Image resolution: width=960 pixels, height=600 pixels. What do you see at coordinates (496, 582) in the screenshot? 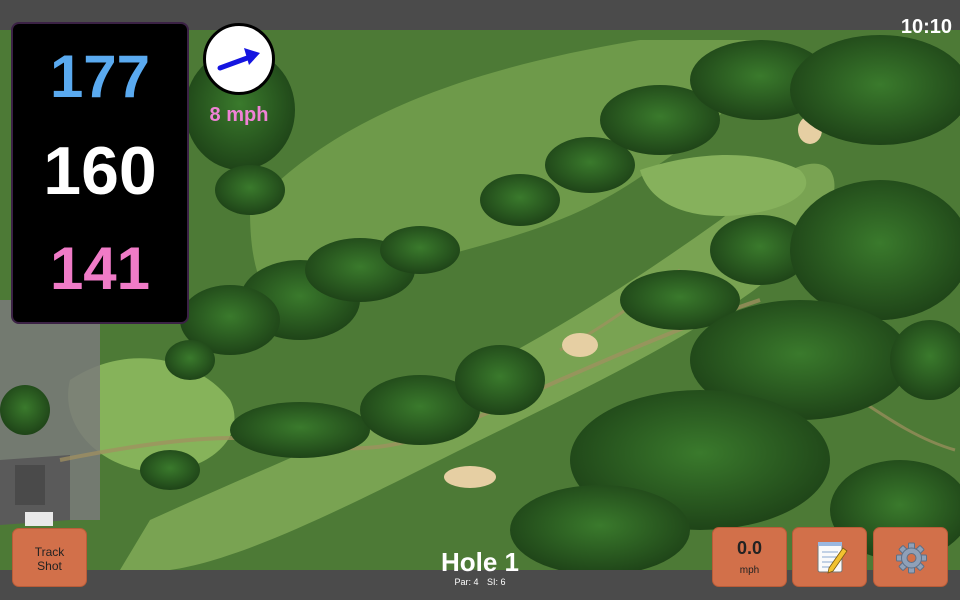
I see `hole-stroke-index: SI: 6` at bounding box center [496, 582].